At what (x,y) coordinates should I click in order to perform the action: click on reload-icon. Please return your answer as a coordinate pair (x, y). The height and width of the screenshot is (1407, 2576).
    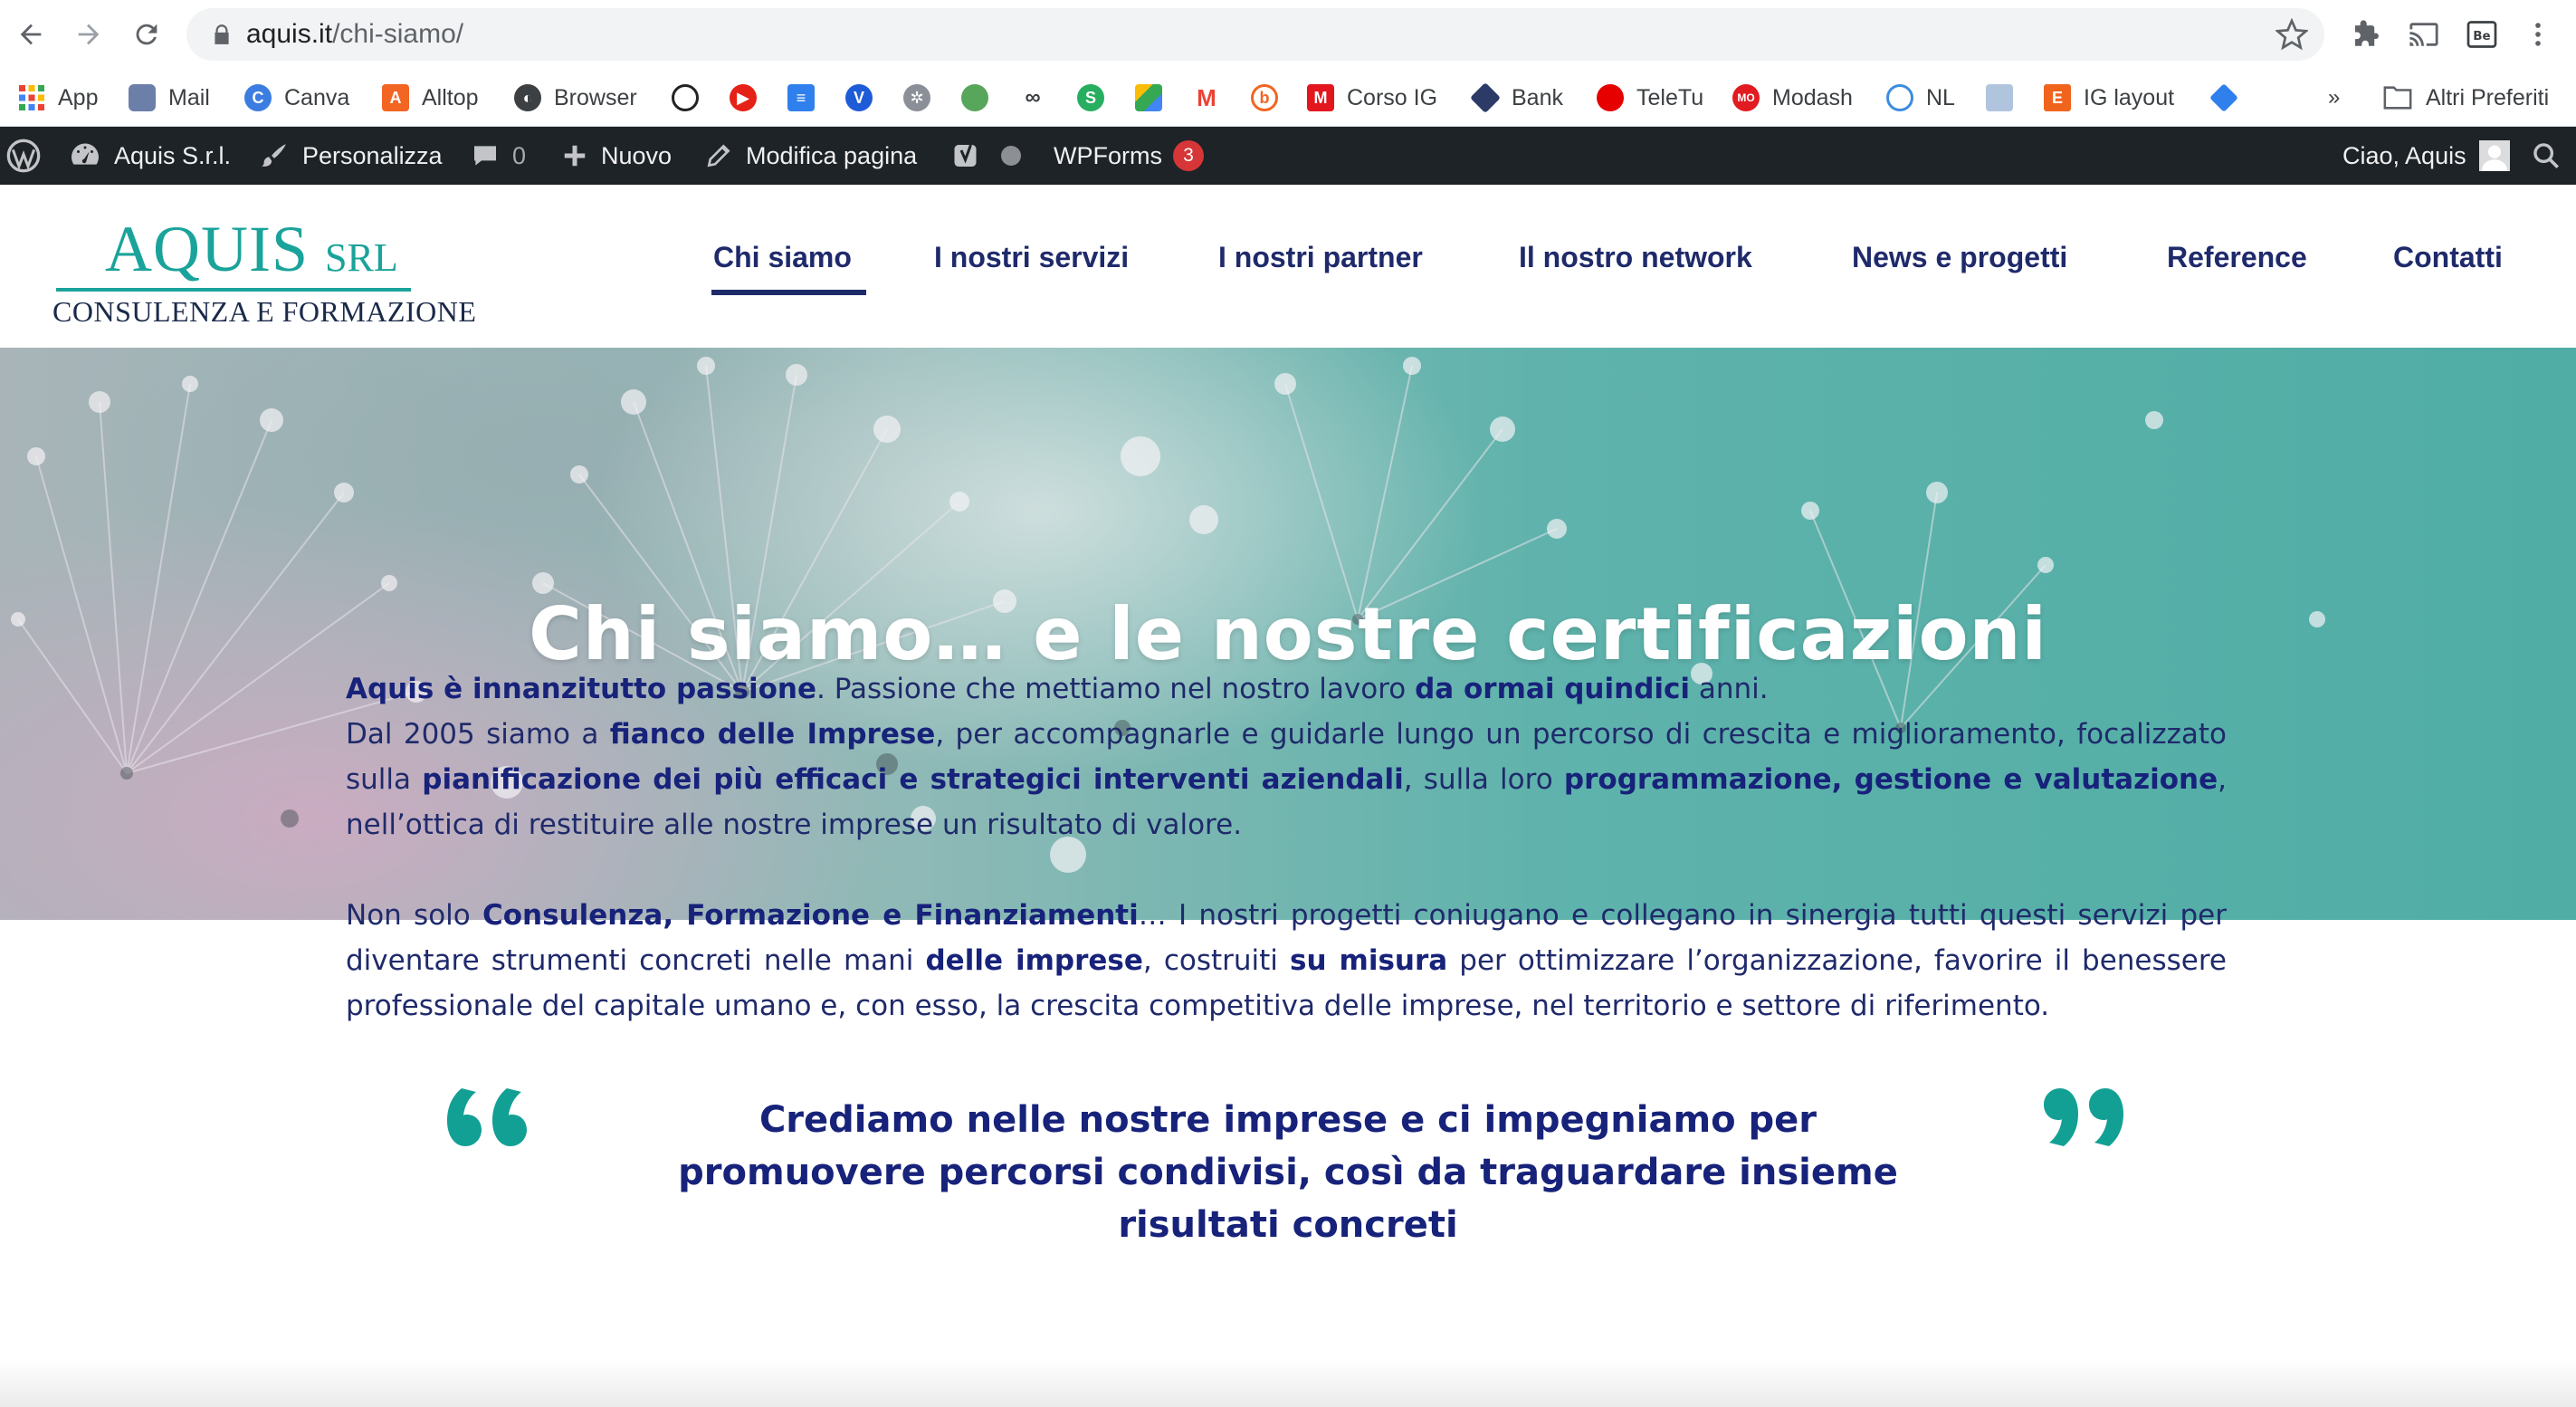
    Looking at the image, I should click on (146, 35).